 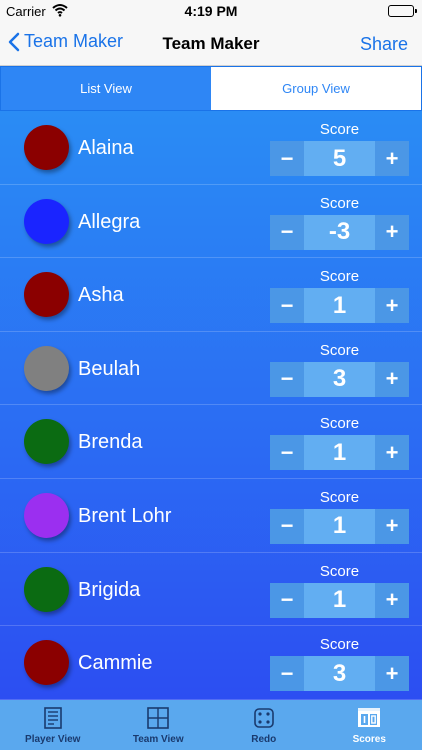 I want to click on score-value: 5, so click(x=339, y=158).